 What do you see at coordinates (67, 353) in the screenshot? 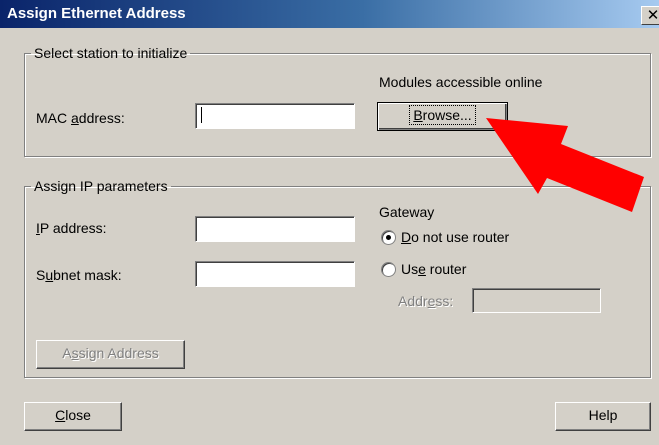
I see `assign-pre: A` at bounding box center [67, 353].